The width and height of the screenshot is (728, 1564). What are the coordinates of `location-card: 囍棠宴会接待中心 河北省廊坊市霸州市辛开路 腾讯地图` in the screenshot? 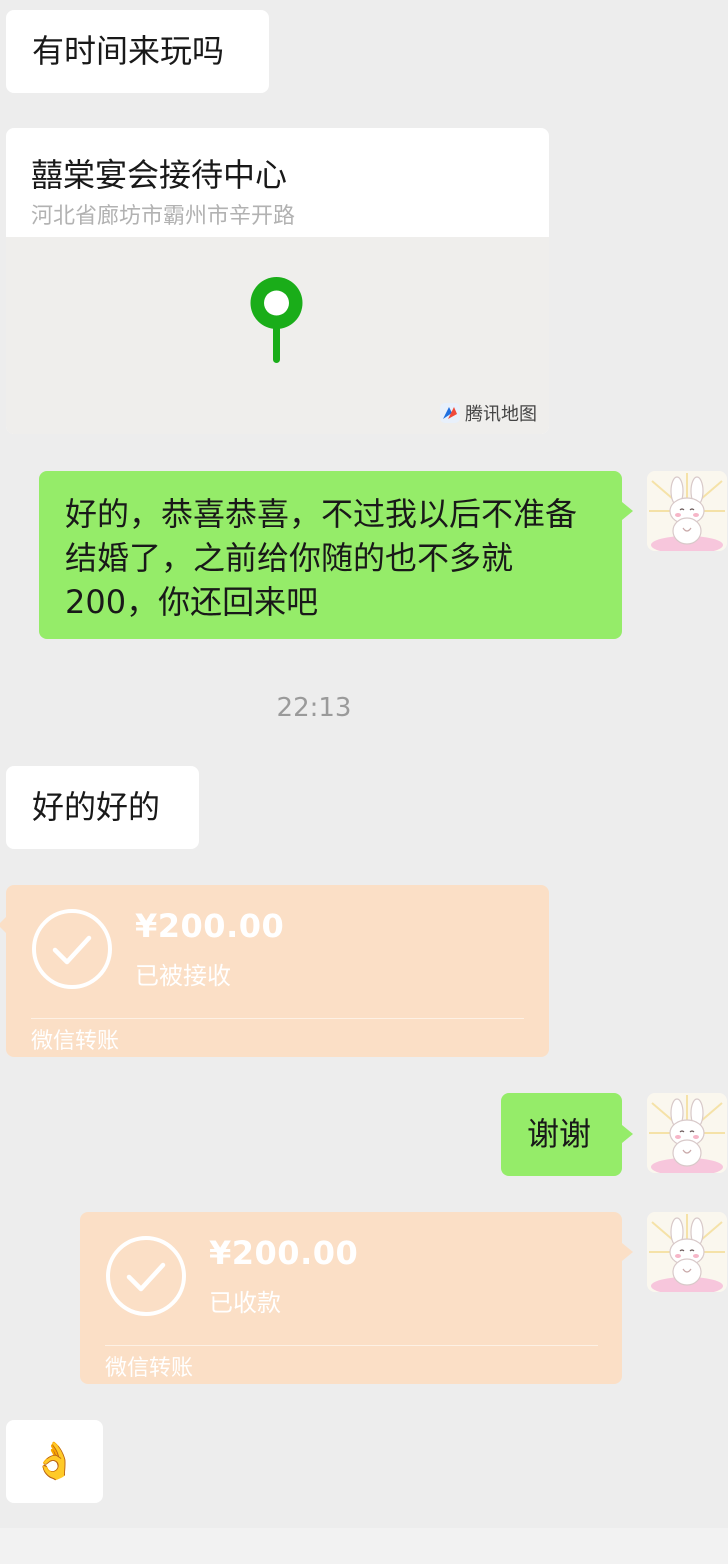 It's located at (277, 281).